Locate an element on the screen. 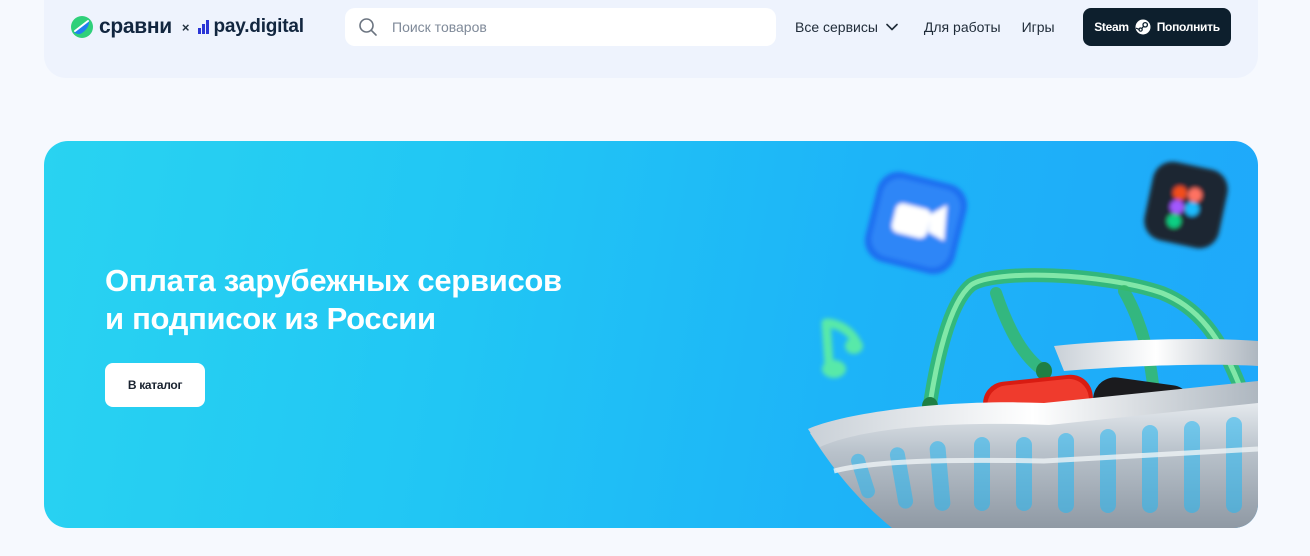 This screenshot has height=556, width=1310. steam-topup-button: Steam Пополнить is located at coordinates (1157, 27).